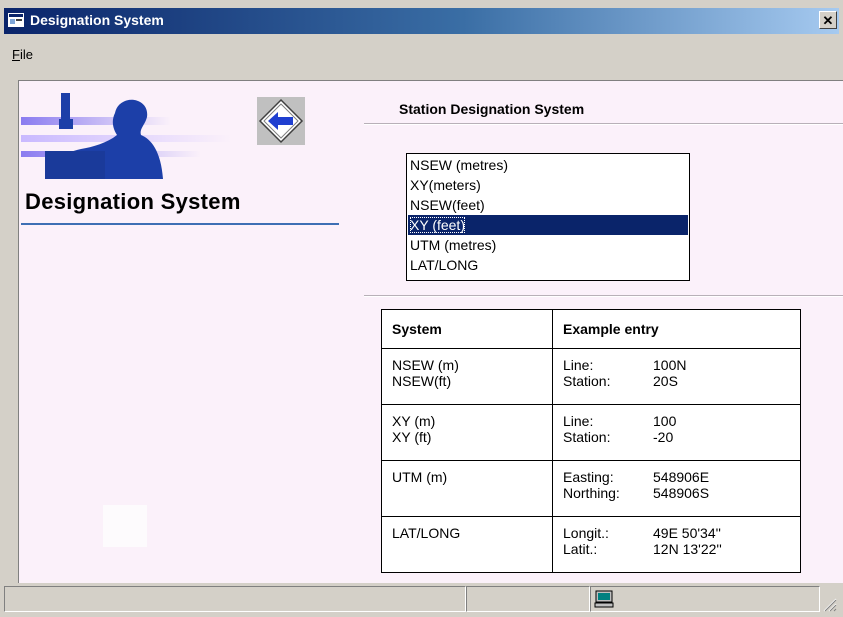  Describe the element at coordinates (580, 549) in the screenshot. I see `example-key: Latit.:` at that location.